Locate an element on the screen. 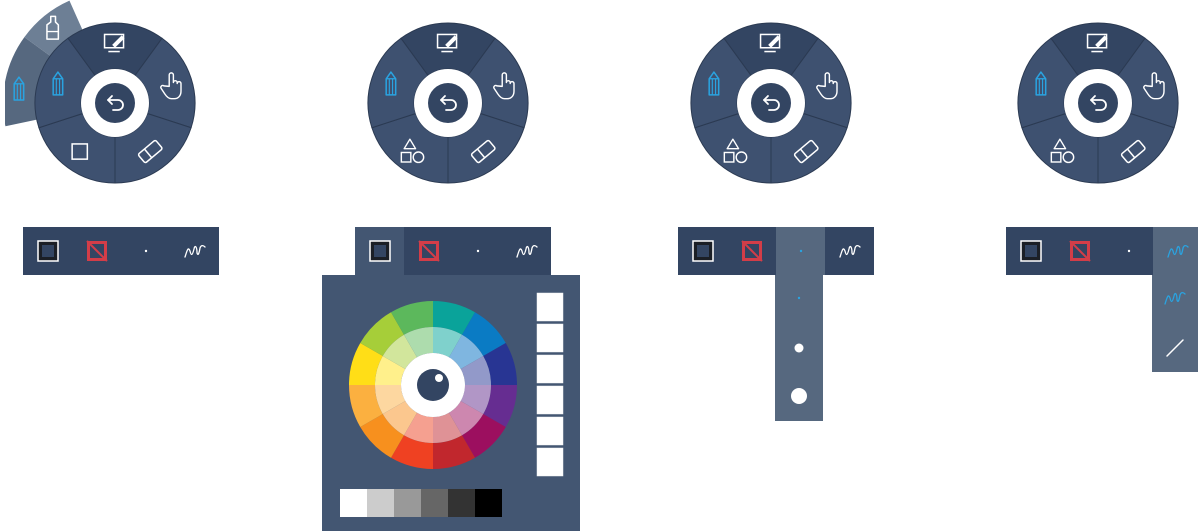  stroke-size-panel is located at coordinates (799, 348).